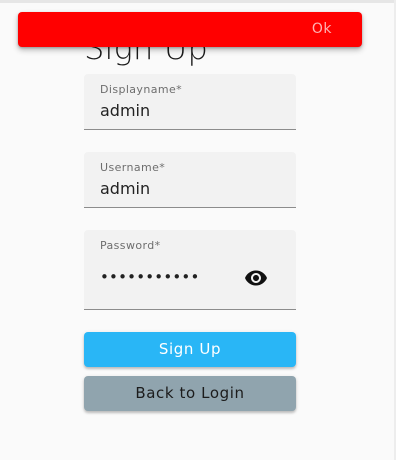  What do you see at coordinates (125, 188) in the screenshot?
I see `username-input: admin` at bounding box center [125, 188].